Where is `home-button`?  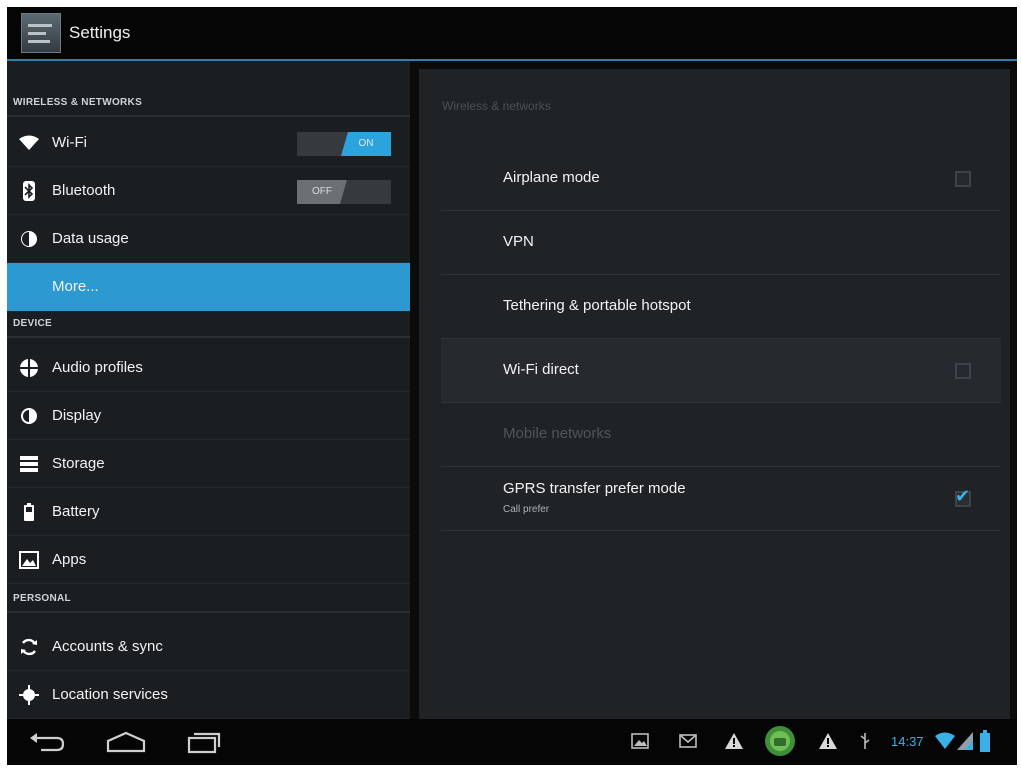 home-button is located at coordinates (126, 742).